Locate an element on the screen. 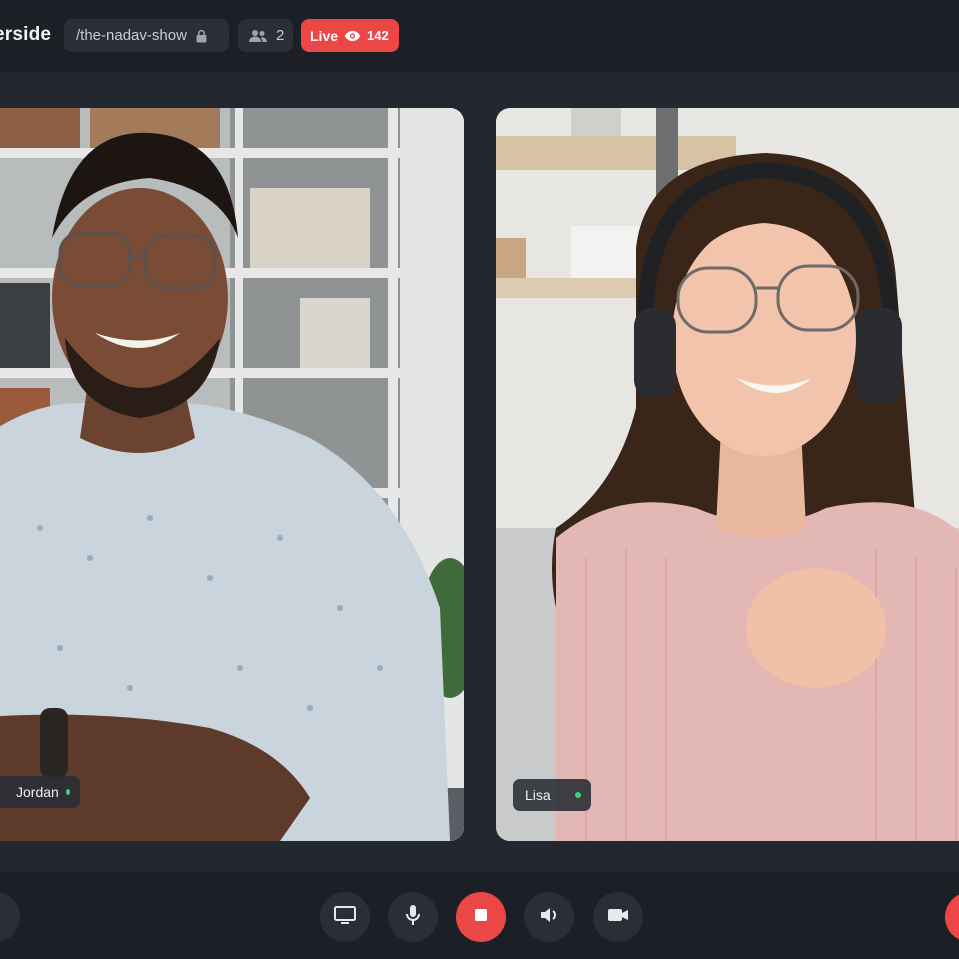 The width and height of the screenshot is (959, 959). participant-name: Lisa is located at coordinates (538, 795).